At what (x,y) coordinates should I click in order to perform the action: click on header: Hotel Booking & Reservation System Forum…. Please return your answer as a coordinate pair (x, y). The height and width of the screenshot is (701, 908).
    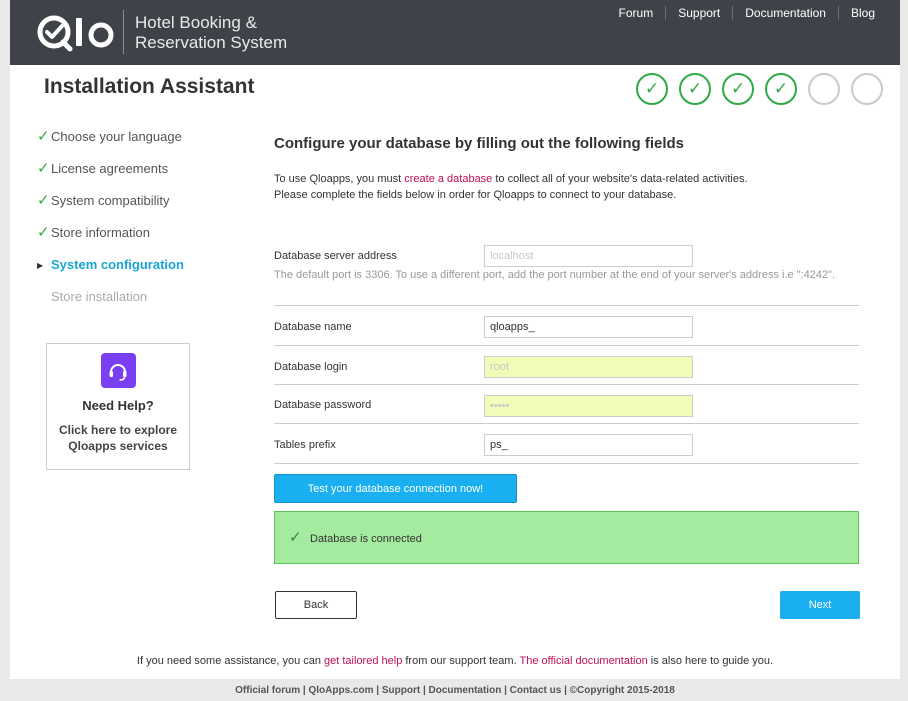
    Looking at the image, I should click on (455, 32).